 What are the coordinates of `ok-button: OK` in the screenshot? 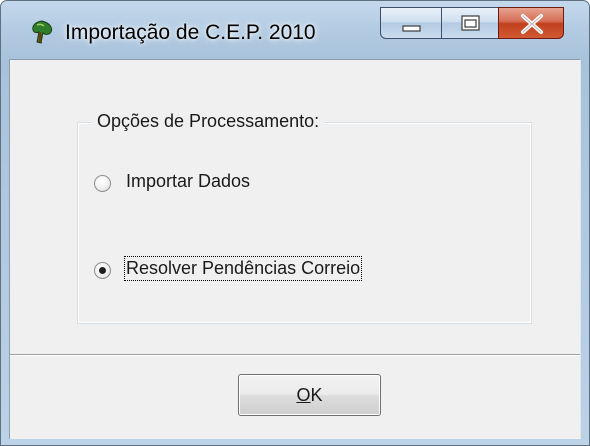 It's located at (309, 395).